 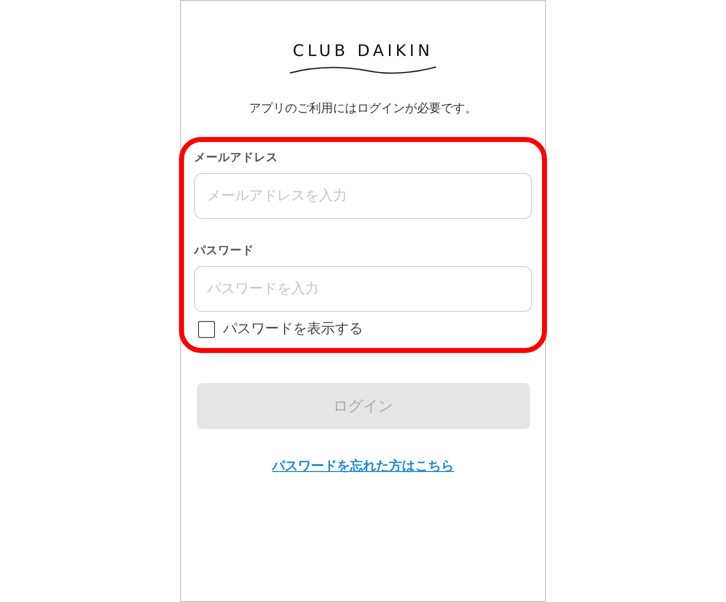 I want to click on subtitle: アプリのご利用にはログインが必要です。, so click(x=363, y=108).